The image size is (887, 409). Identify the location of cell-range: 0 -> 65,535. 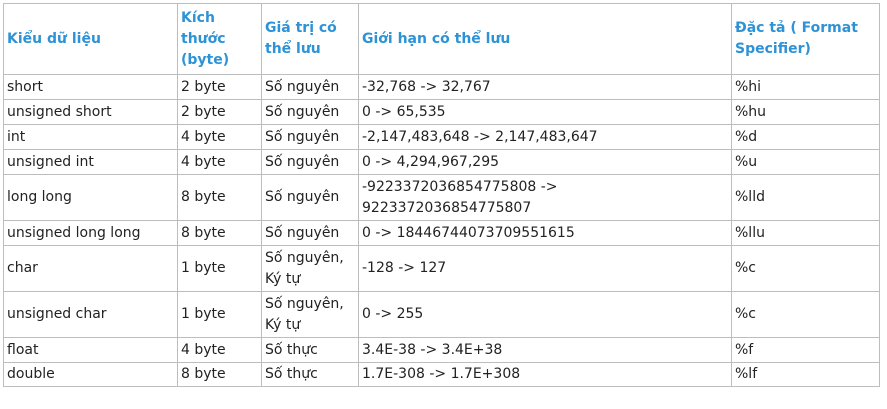
(545, 112).